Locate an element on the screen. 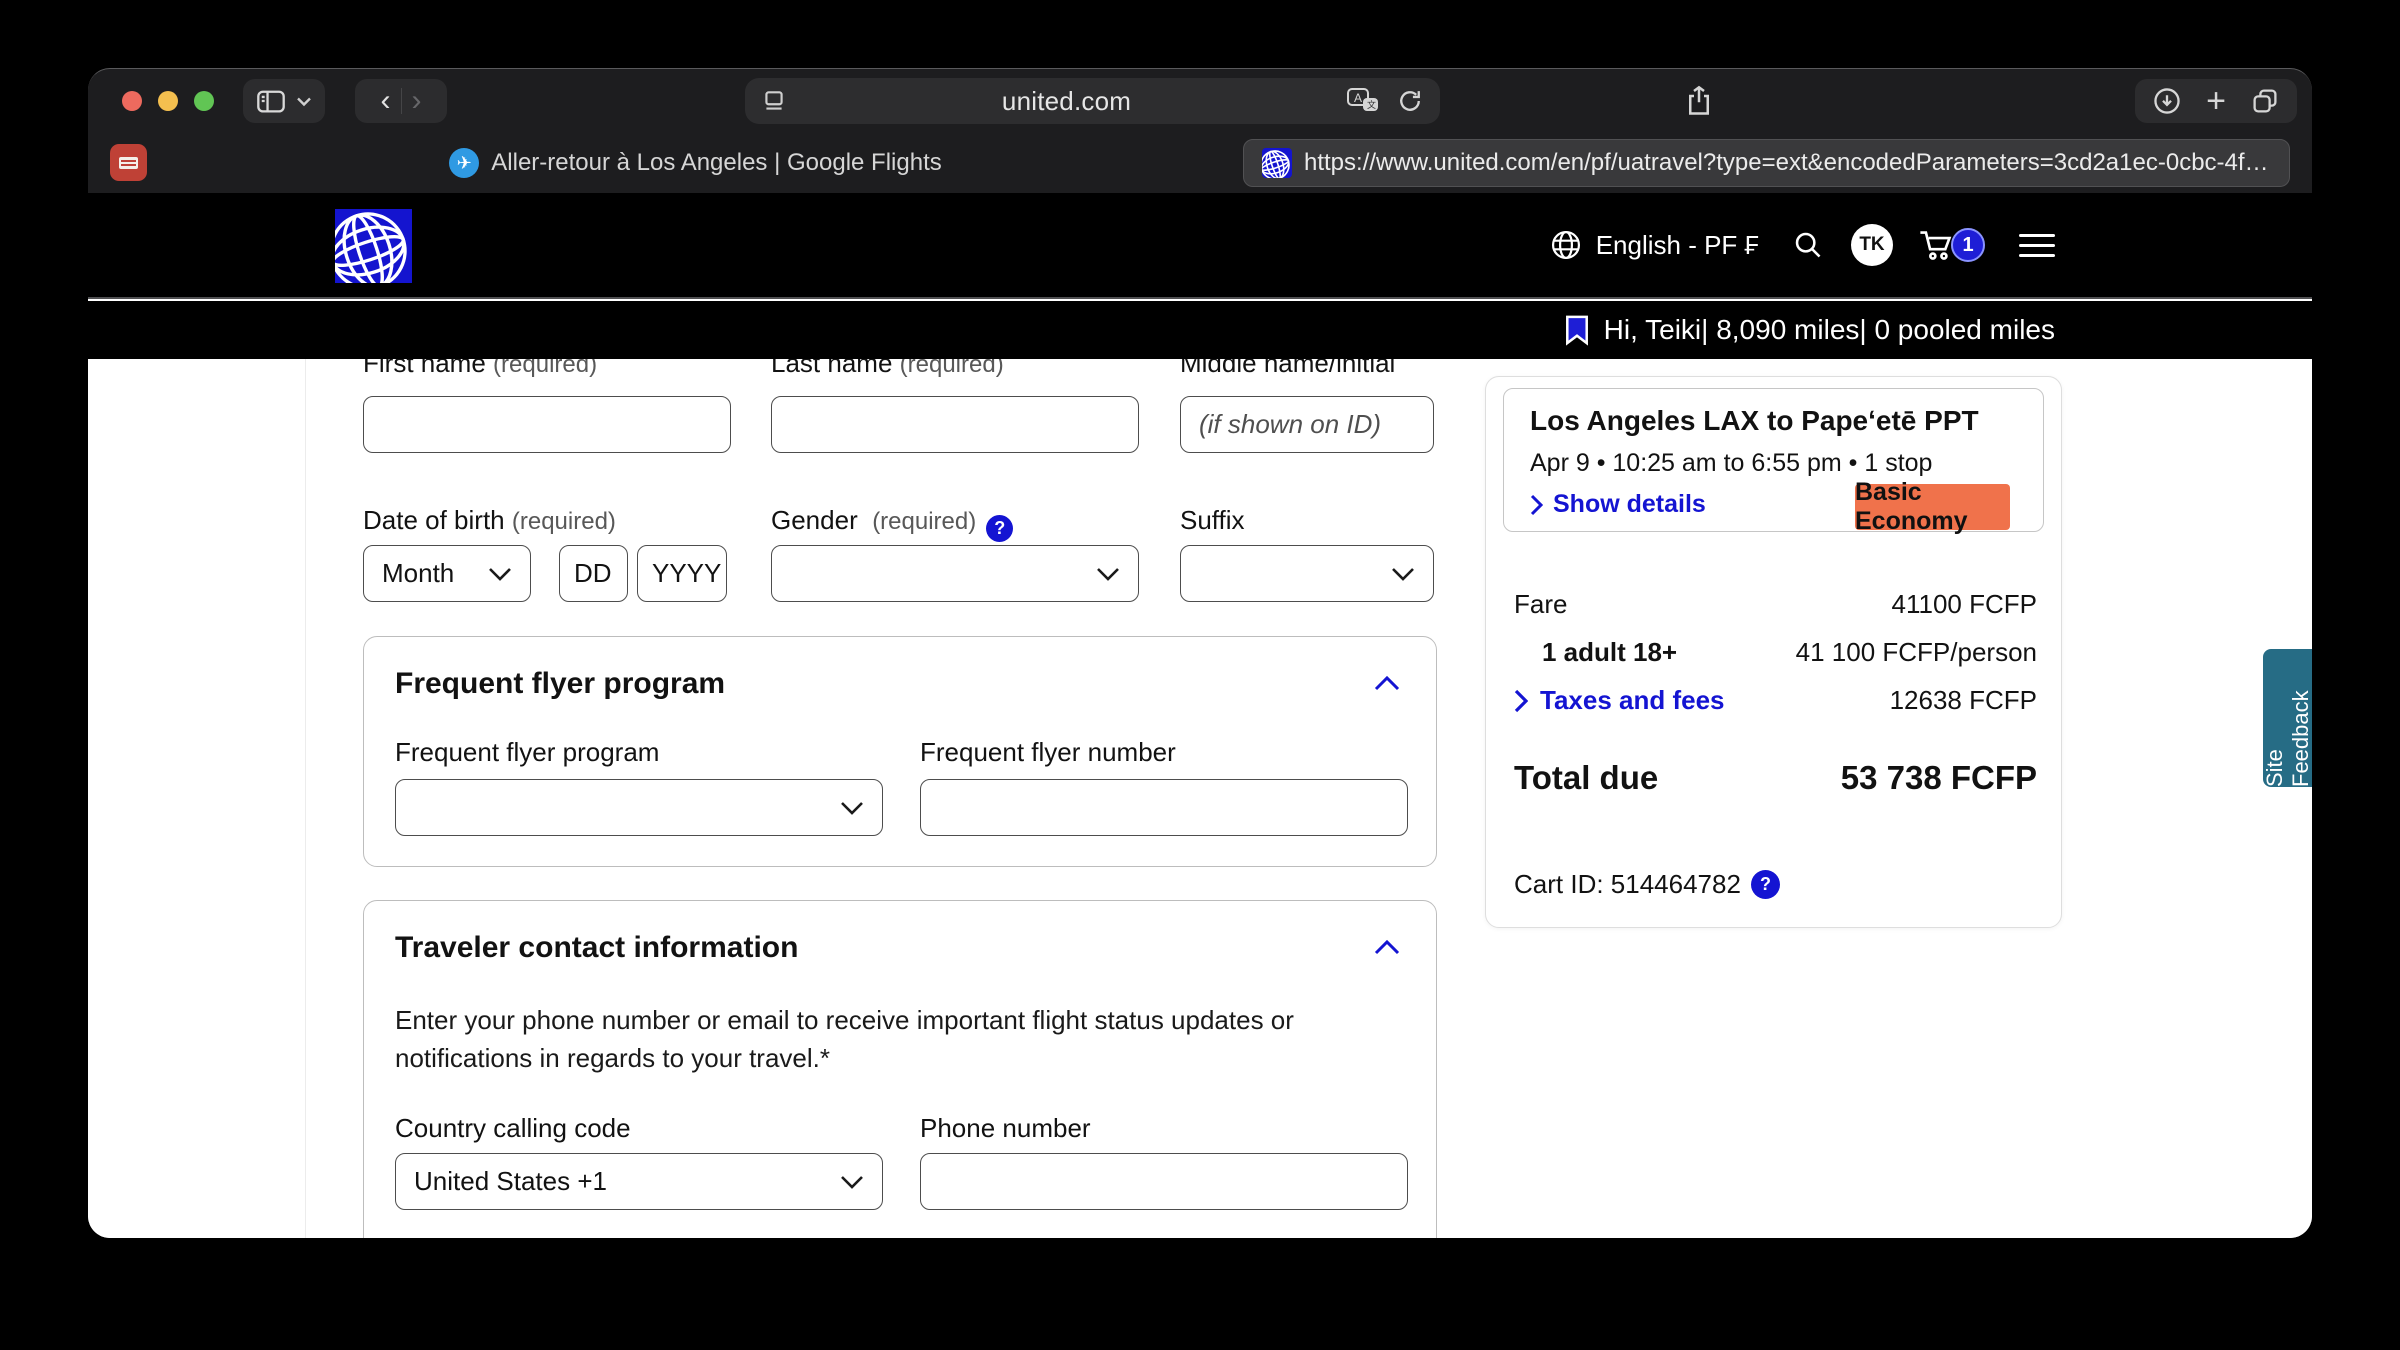  account-avatar: TK is located at coordinates (1872, 245).